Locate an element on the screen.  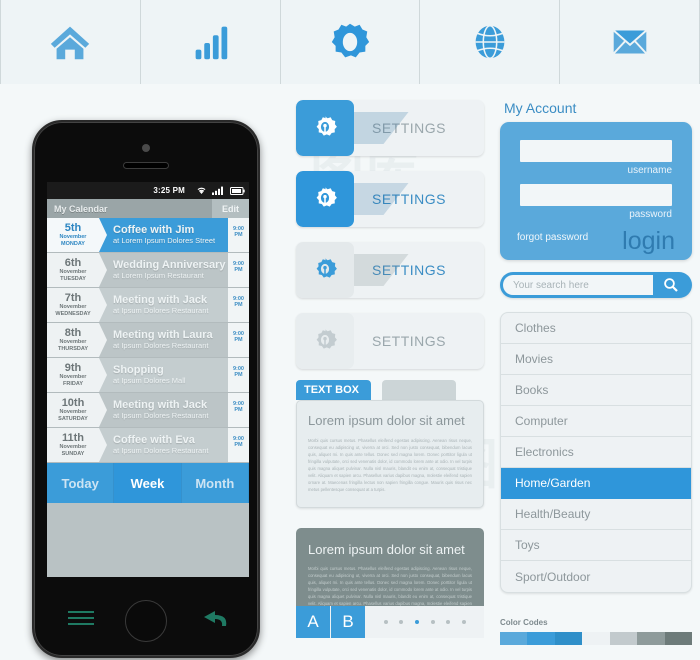
calendar-tab-month: Month is located at coordinates (215, 483).